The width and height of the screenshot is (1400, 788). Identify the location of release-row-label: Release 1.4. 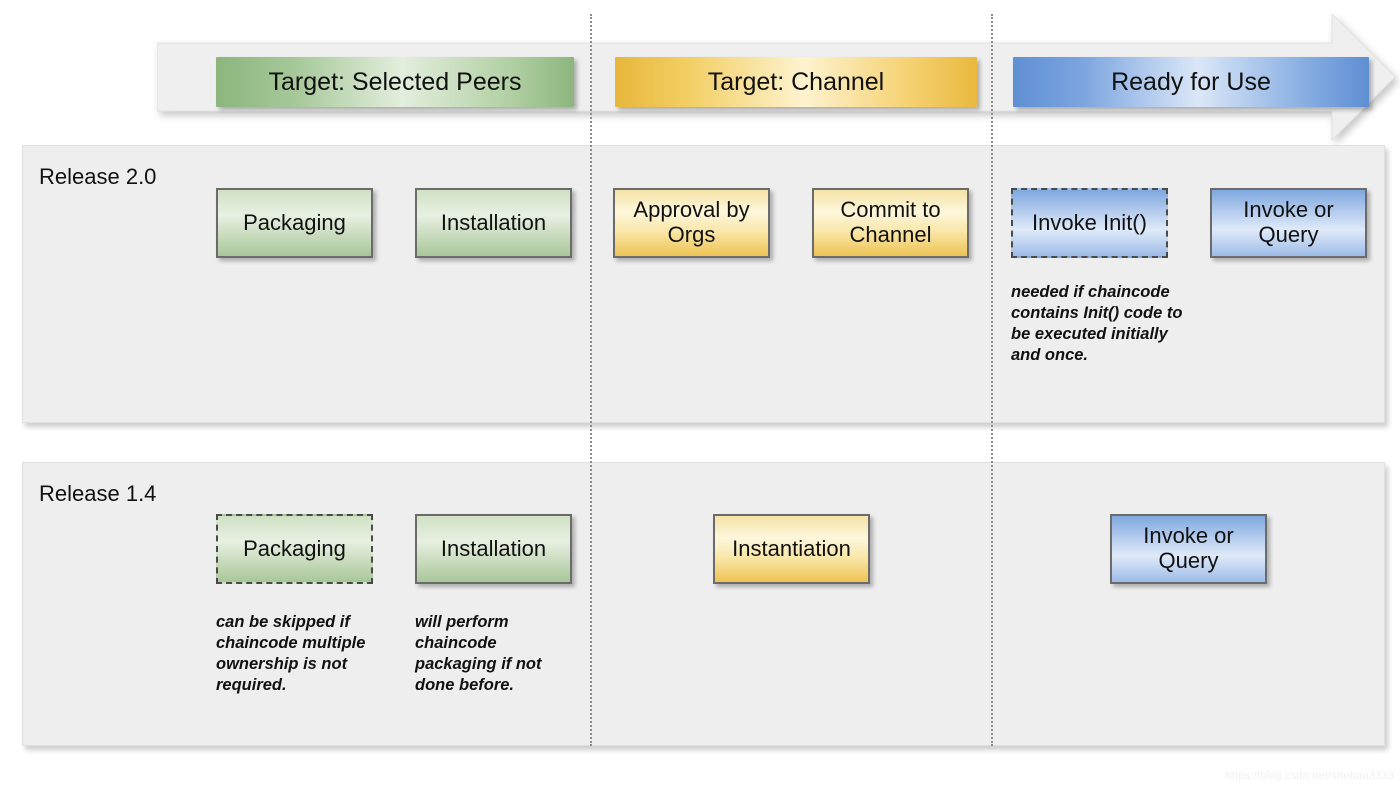
(98, 493).